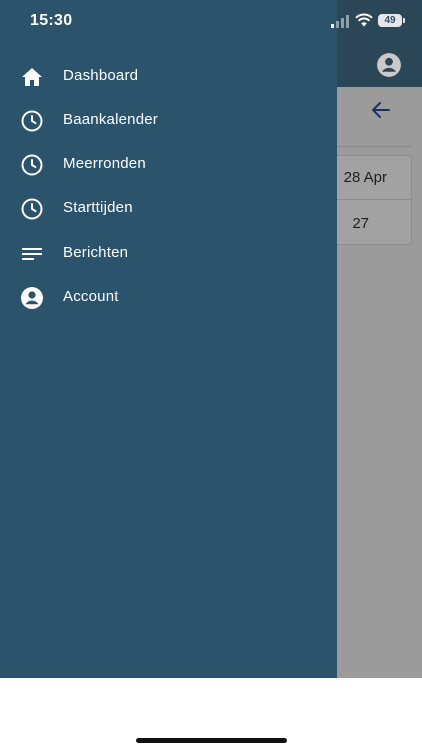 Image resolution: width=422 pixels, height=750 pixels. What do you see at coordinates (32, 254) in the screenshot?
I see `lines-icon` at bounding box center [32, 254].